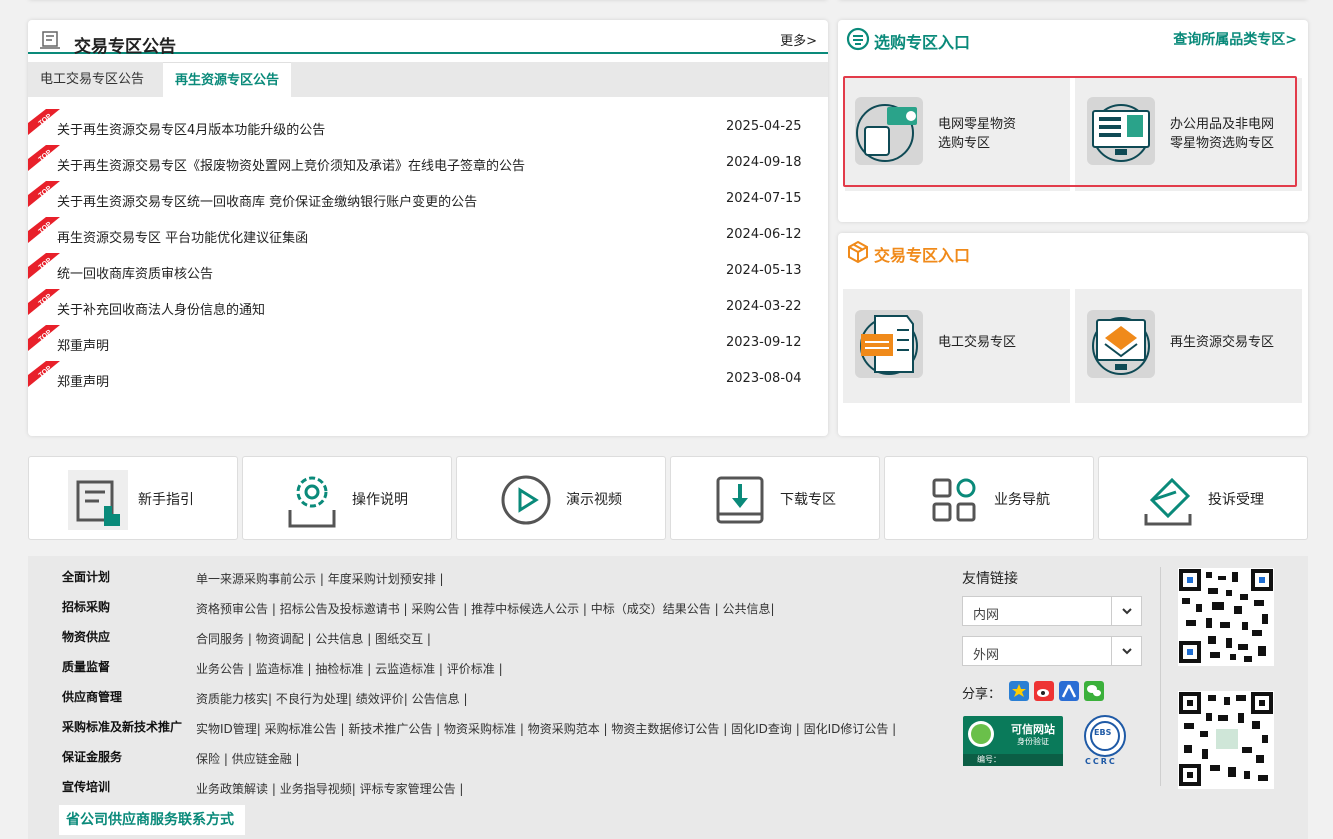 This screenshot has height=839, width=1333. What do you see at coordinates (403, 639) in the screenshot?
I see `footer-link: 图纸交互 |` at bounding box center [403, 639].